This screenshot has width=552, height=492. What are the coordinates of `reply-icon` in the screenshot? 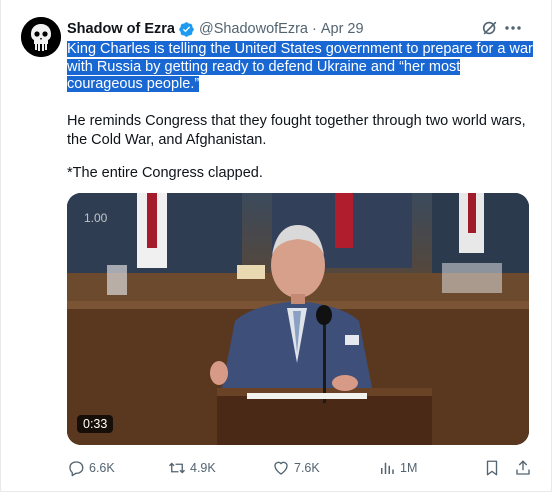 It's located at (76, 469).